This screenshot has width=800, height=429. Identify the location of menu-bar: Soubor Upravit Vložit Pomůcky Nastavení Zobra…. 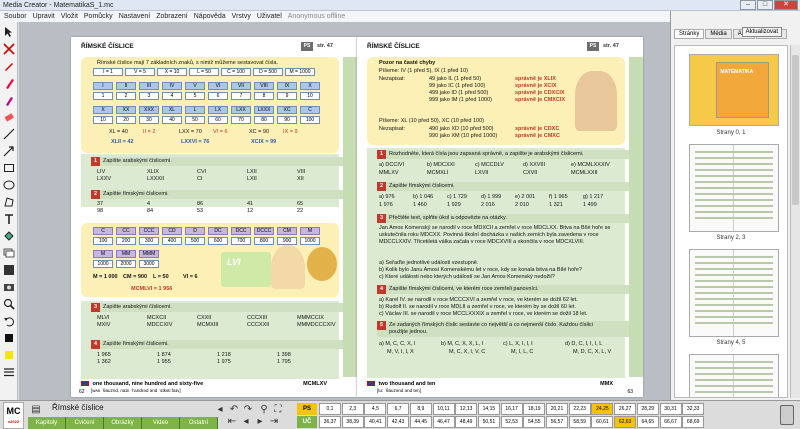
(335, 16).